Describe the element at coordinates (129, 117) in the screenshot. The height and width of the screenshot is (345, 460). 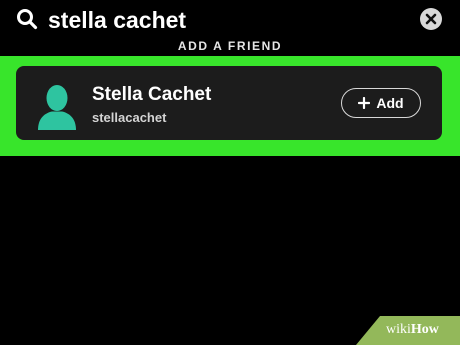
I see `friend-username: stellacachet` at that location.